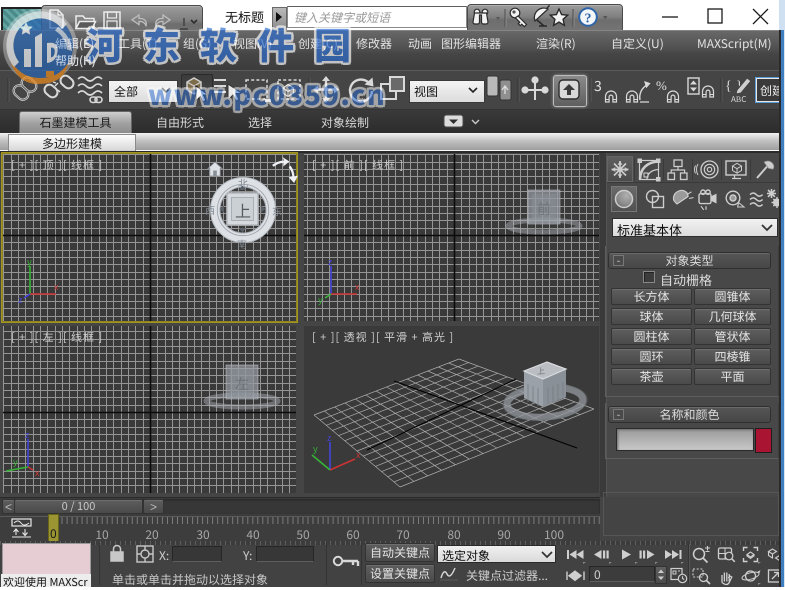  Describe the element at coordinates (554, 533) in the screenshot. I see `svg-text: 100` at that location.